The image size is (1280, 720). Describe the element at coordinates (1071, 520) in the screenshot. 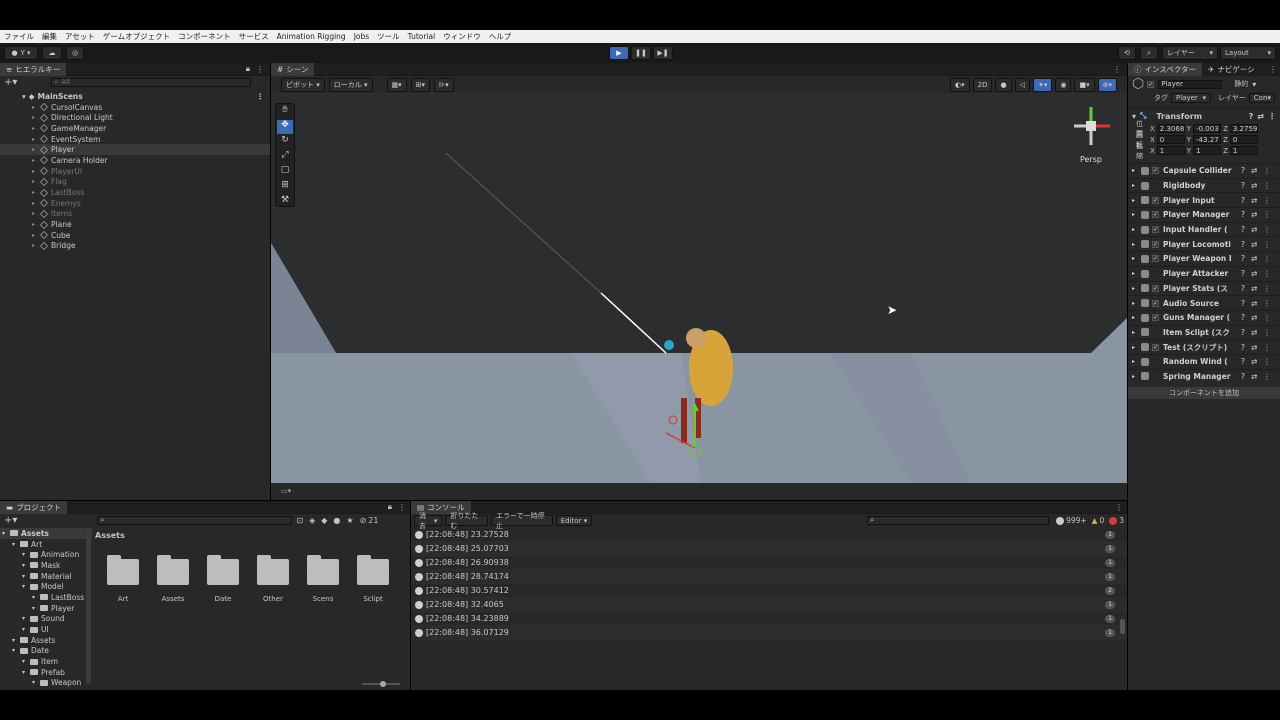

I see `log-filter-toggle: 999+` at that location.